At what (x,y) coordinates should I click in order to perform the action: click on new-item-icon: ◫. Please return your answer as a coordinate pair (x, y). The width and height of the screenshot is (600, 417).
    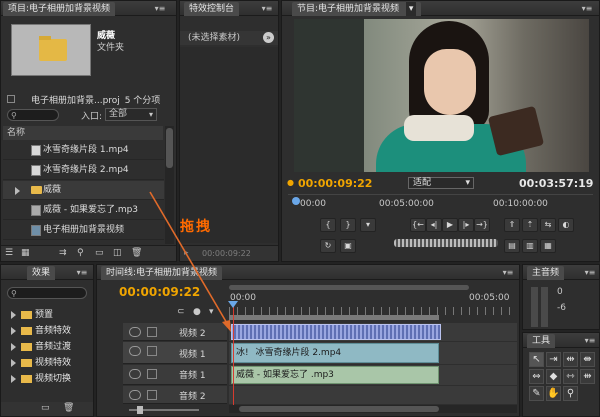
    Looking at the image, I should click on (117, 253).